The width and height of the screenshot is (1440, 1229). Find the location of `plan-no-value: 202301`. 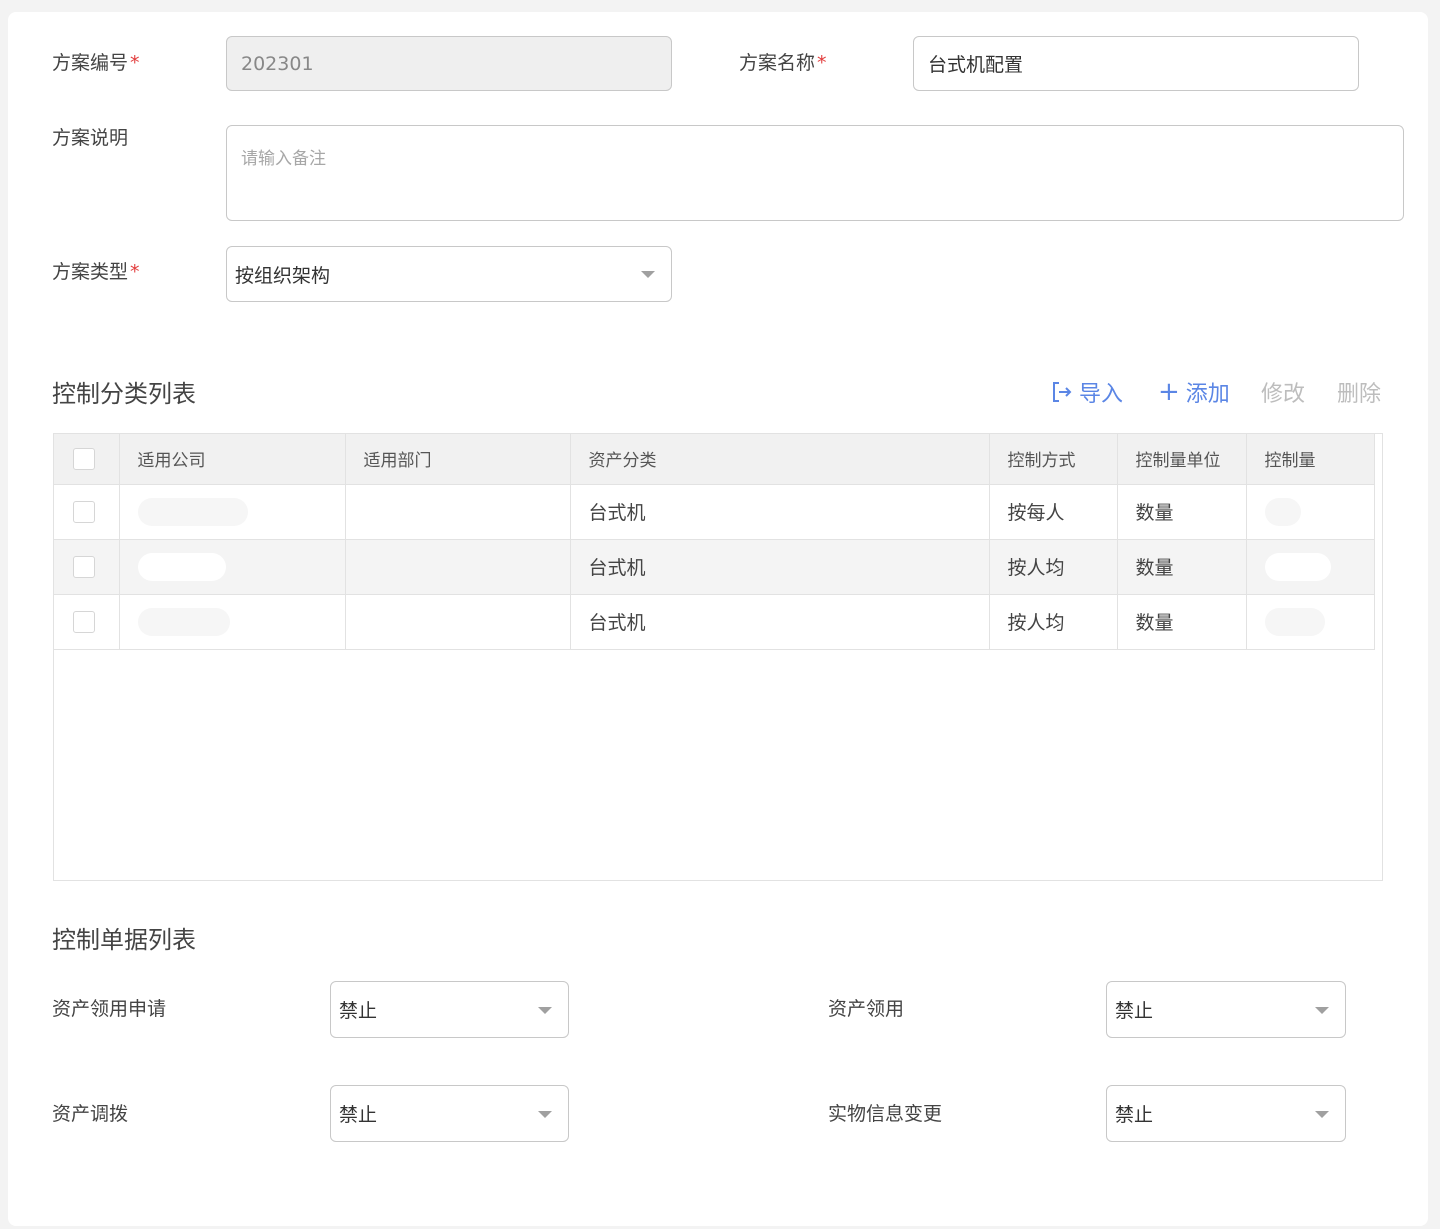

plan-no-value: 202301 is located at coordinates (277, 63).